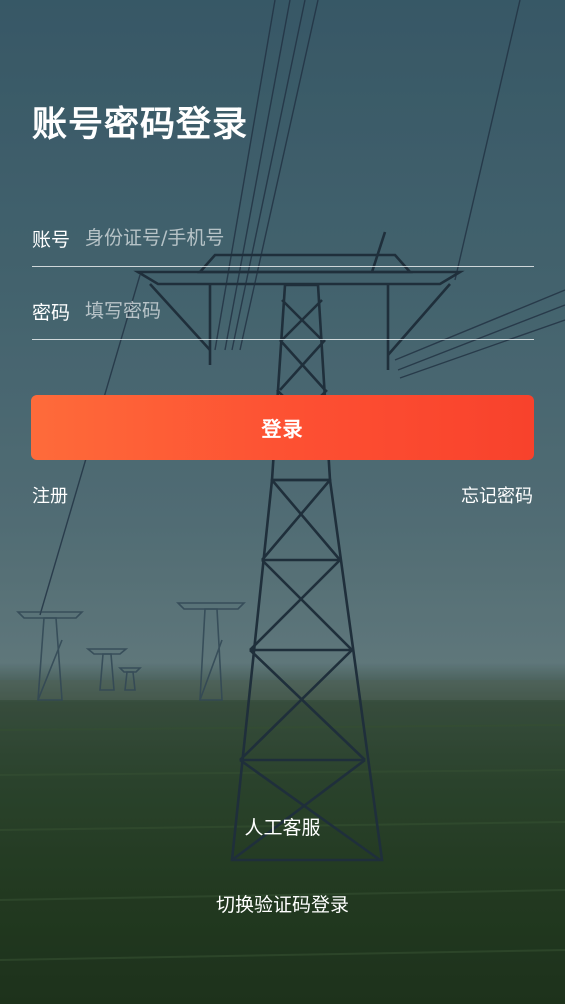 This screenshot has height=1004, width=565. Describe the element at coordinates (282, 903) in the screenshot. I see `switch-sms-login-link: 切换验证码登录` at that location.